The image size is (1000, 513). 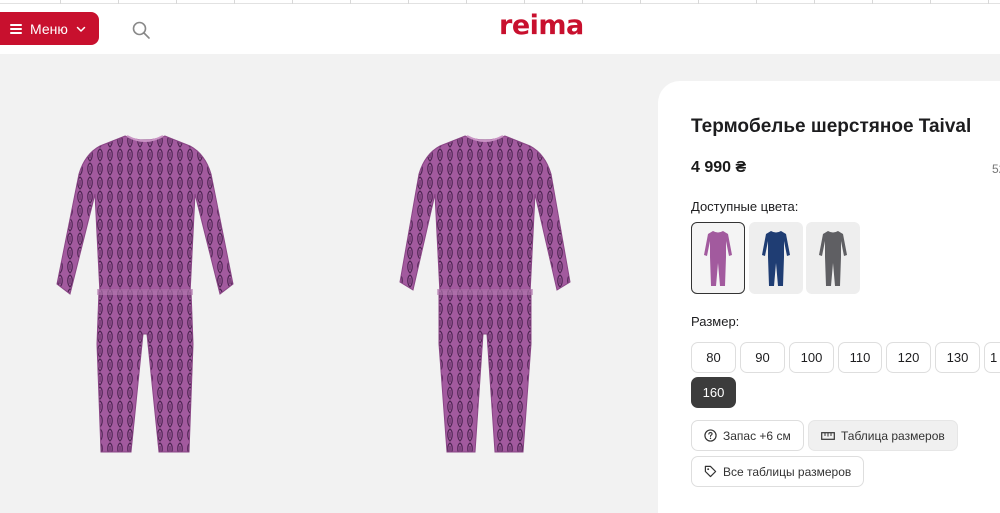 I want to click on colors-label: Доступные цвета:, so click(x=745, y=206).